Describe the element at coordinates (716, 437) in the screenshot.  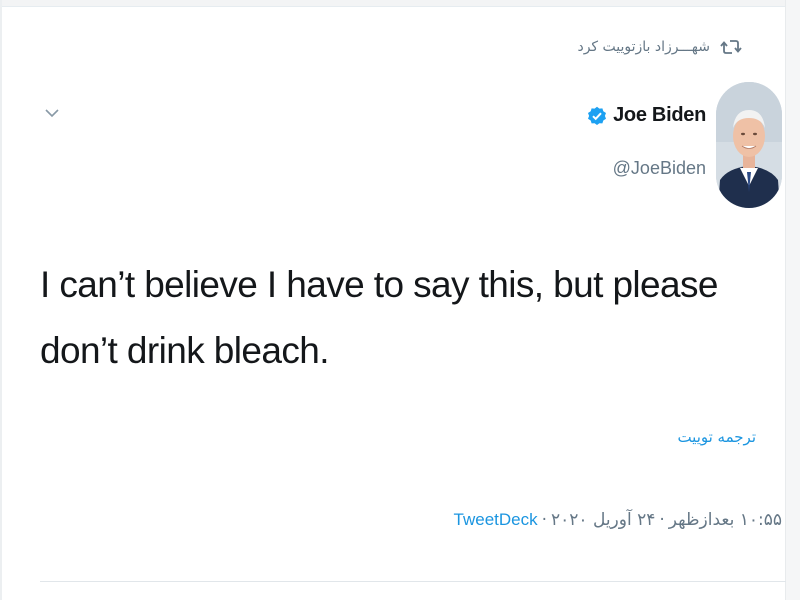
I see `translate-tweet-link: ترجمه توییت` at that location.